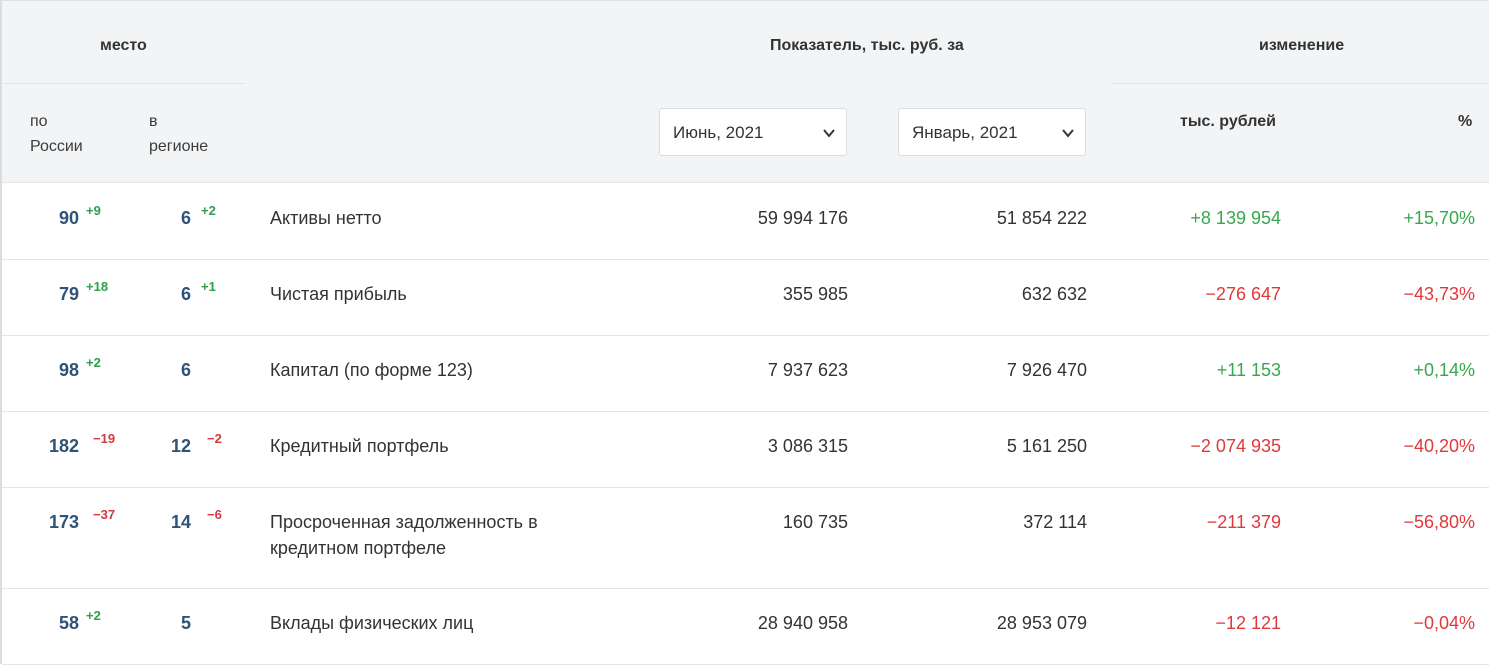 This screenshot has width=1489, height=665. Describe the element at coordinates (1046, 446) in the screenshot. I see `value-period2: 5 161 250` at that location.